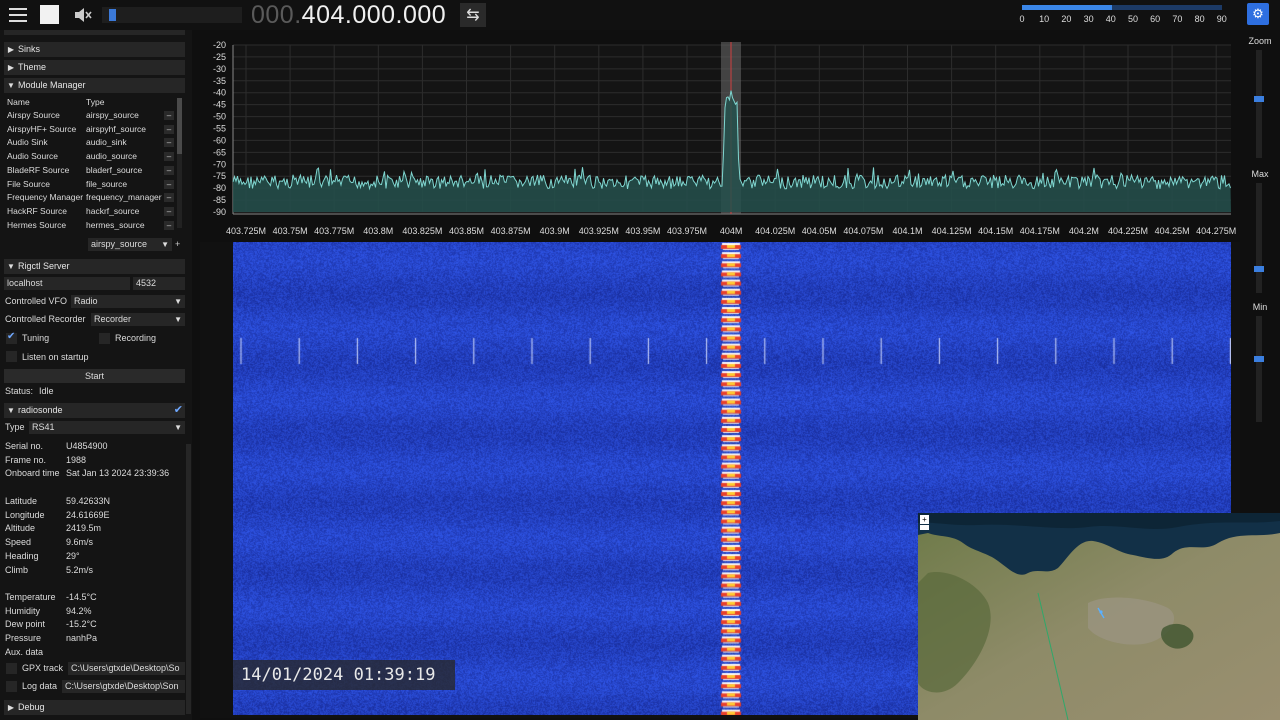 The width and height of the screenshot is (1280, 720). I want to click on rigctl-status-label: Status:, so click(19, 391).